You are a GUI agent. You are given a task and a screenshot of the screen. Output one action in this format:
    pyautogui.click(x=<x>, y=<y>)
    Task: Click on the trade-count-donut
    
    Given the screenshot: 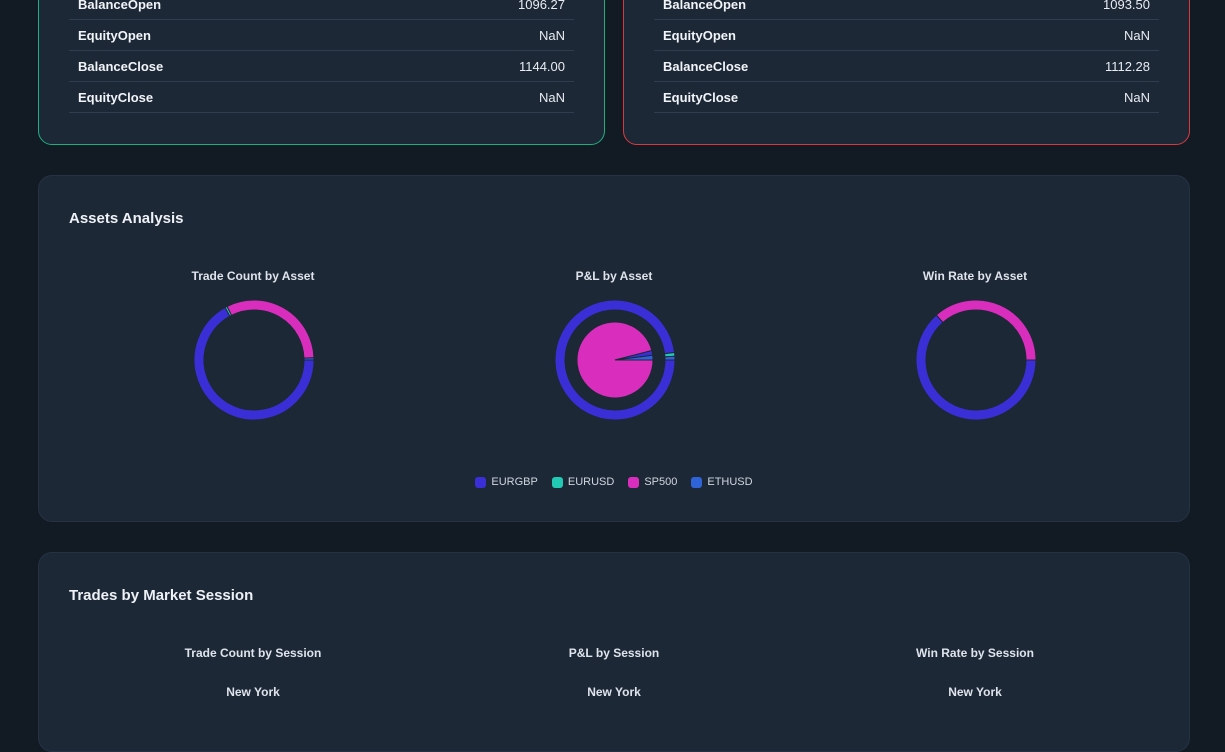 What is the action you would take?
    pyautogui.click(x=254, y=360)
    